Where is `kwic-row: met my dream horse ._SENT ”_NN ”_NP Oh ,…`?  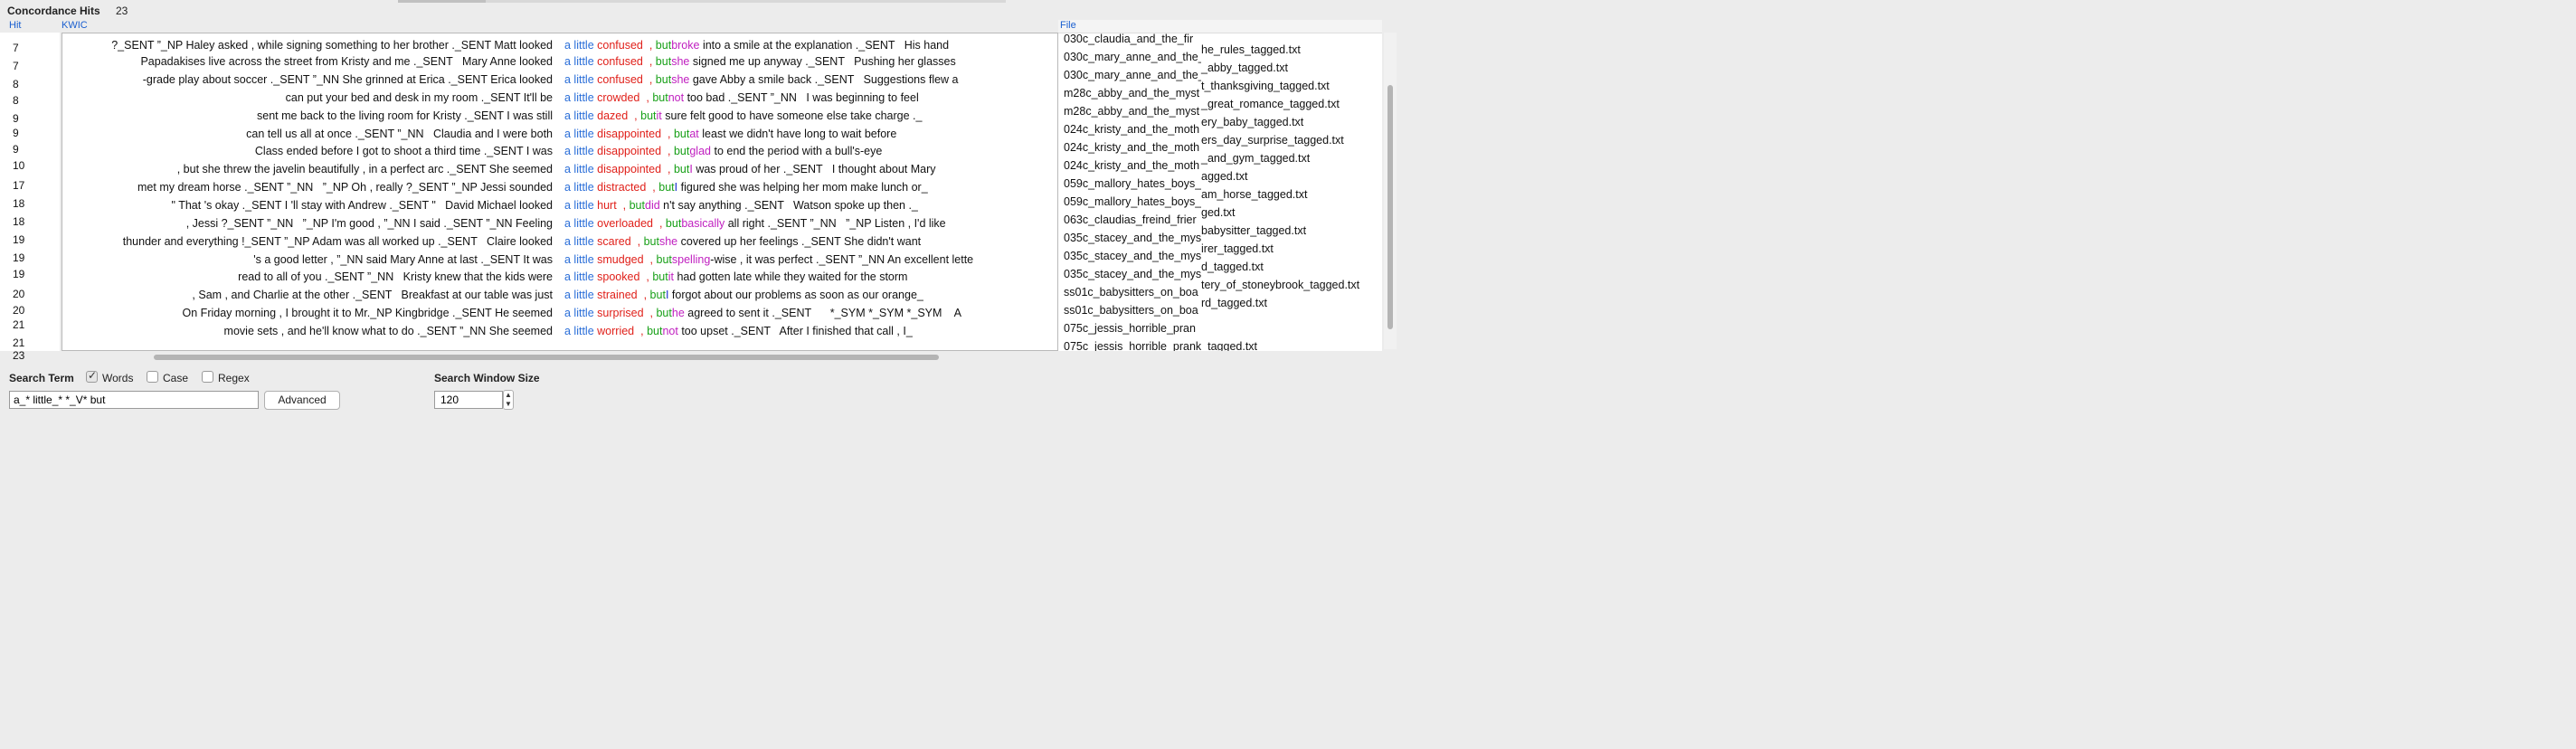 kwic-row: met my dream horse ._SENT ”_NN ”_NP Oh ,… is located at coordinates (559, 187).